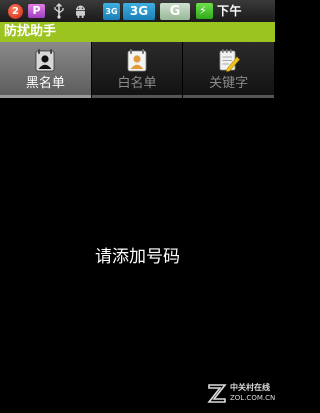  Describe the element at coordinates (45, 60) in the screenshot. I see `blacklist-contact-icon` at that location.